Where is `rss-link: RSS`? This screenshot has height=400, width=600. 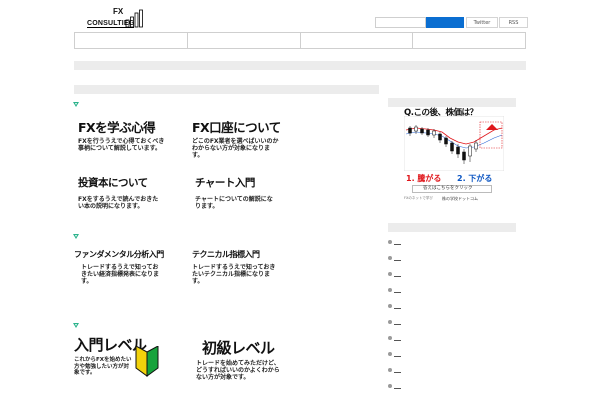 rss-link: RSS is located at coordinates (513, 22).